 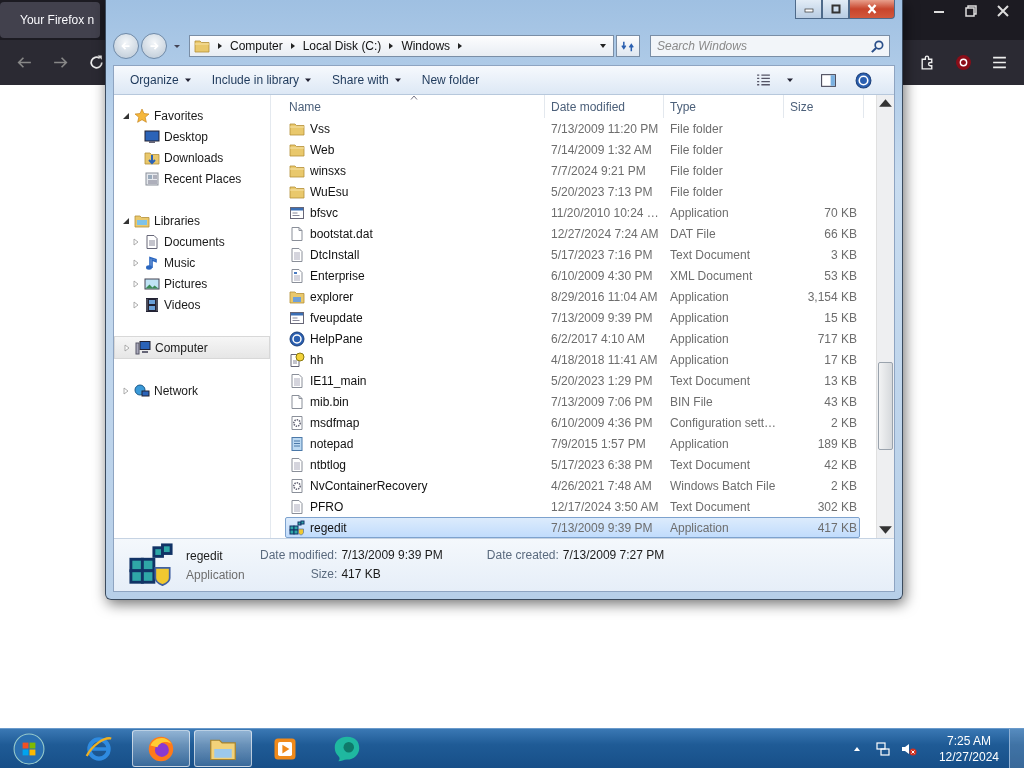 What do you see at coordinates (968, 748) in the screenshot?
I see `clock: 7:25 AM 12/27/2024` at bounding box center [968, 748].